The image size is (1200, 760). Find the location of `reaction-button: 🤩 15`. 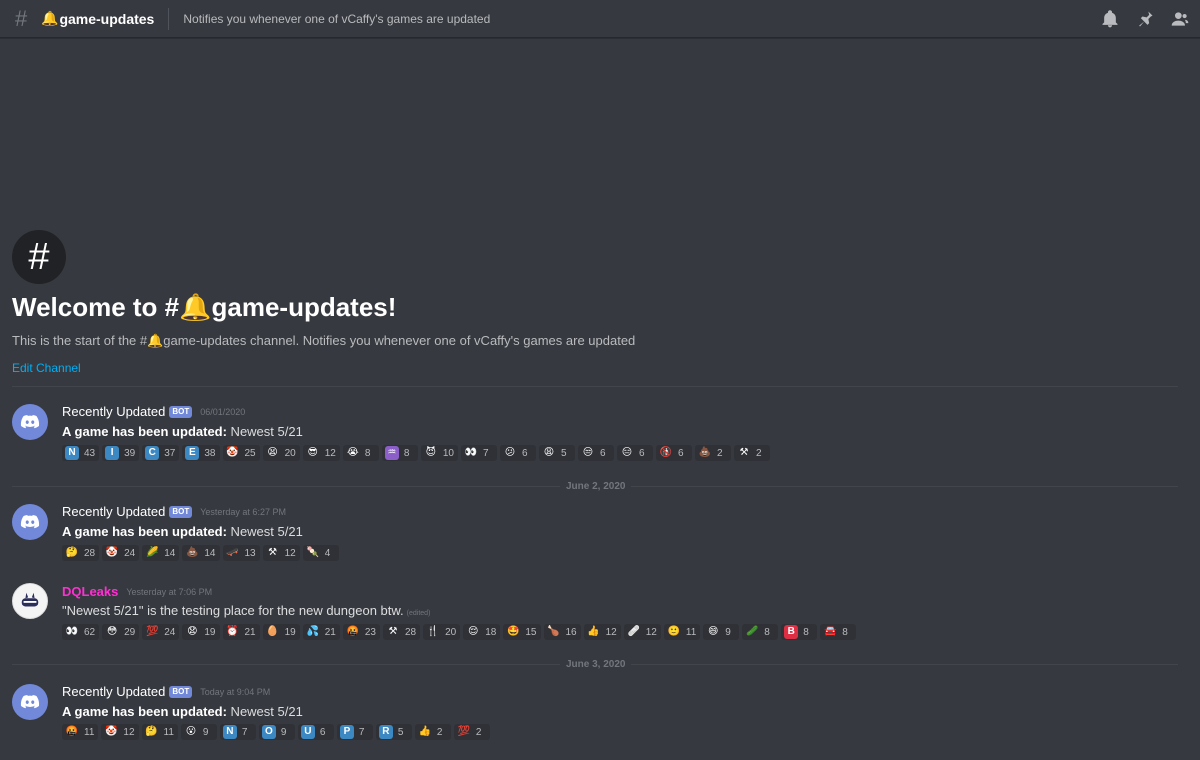

reaction-button: 🤩 15 is located at coordinates (522, 632).